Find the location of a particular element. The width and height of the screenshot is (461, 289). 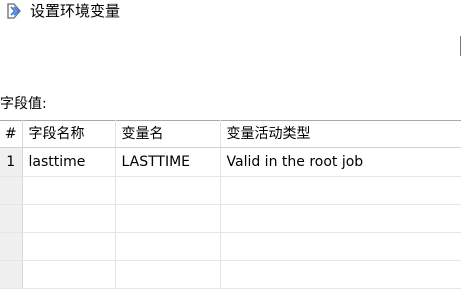

column-header-variable-name: 变量名 is located at coordinates (168, 134).